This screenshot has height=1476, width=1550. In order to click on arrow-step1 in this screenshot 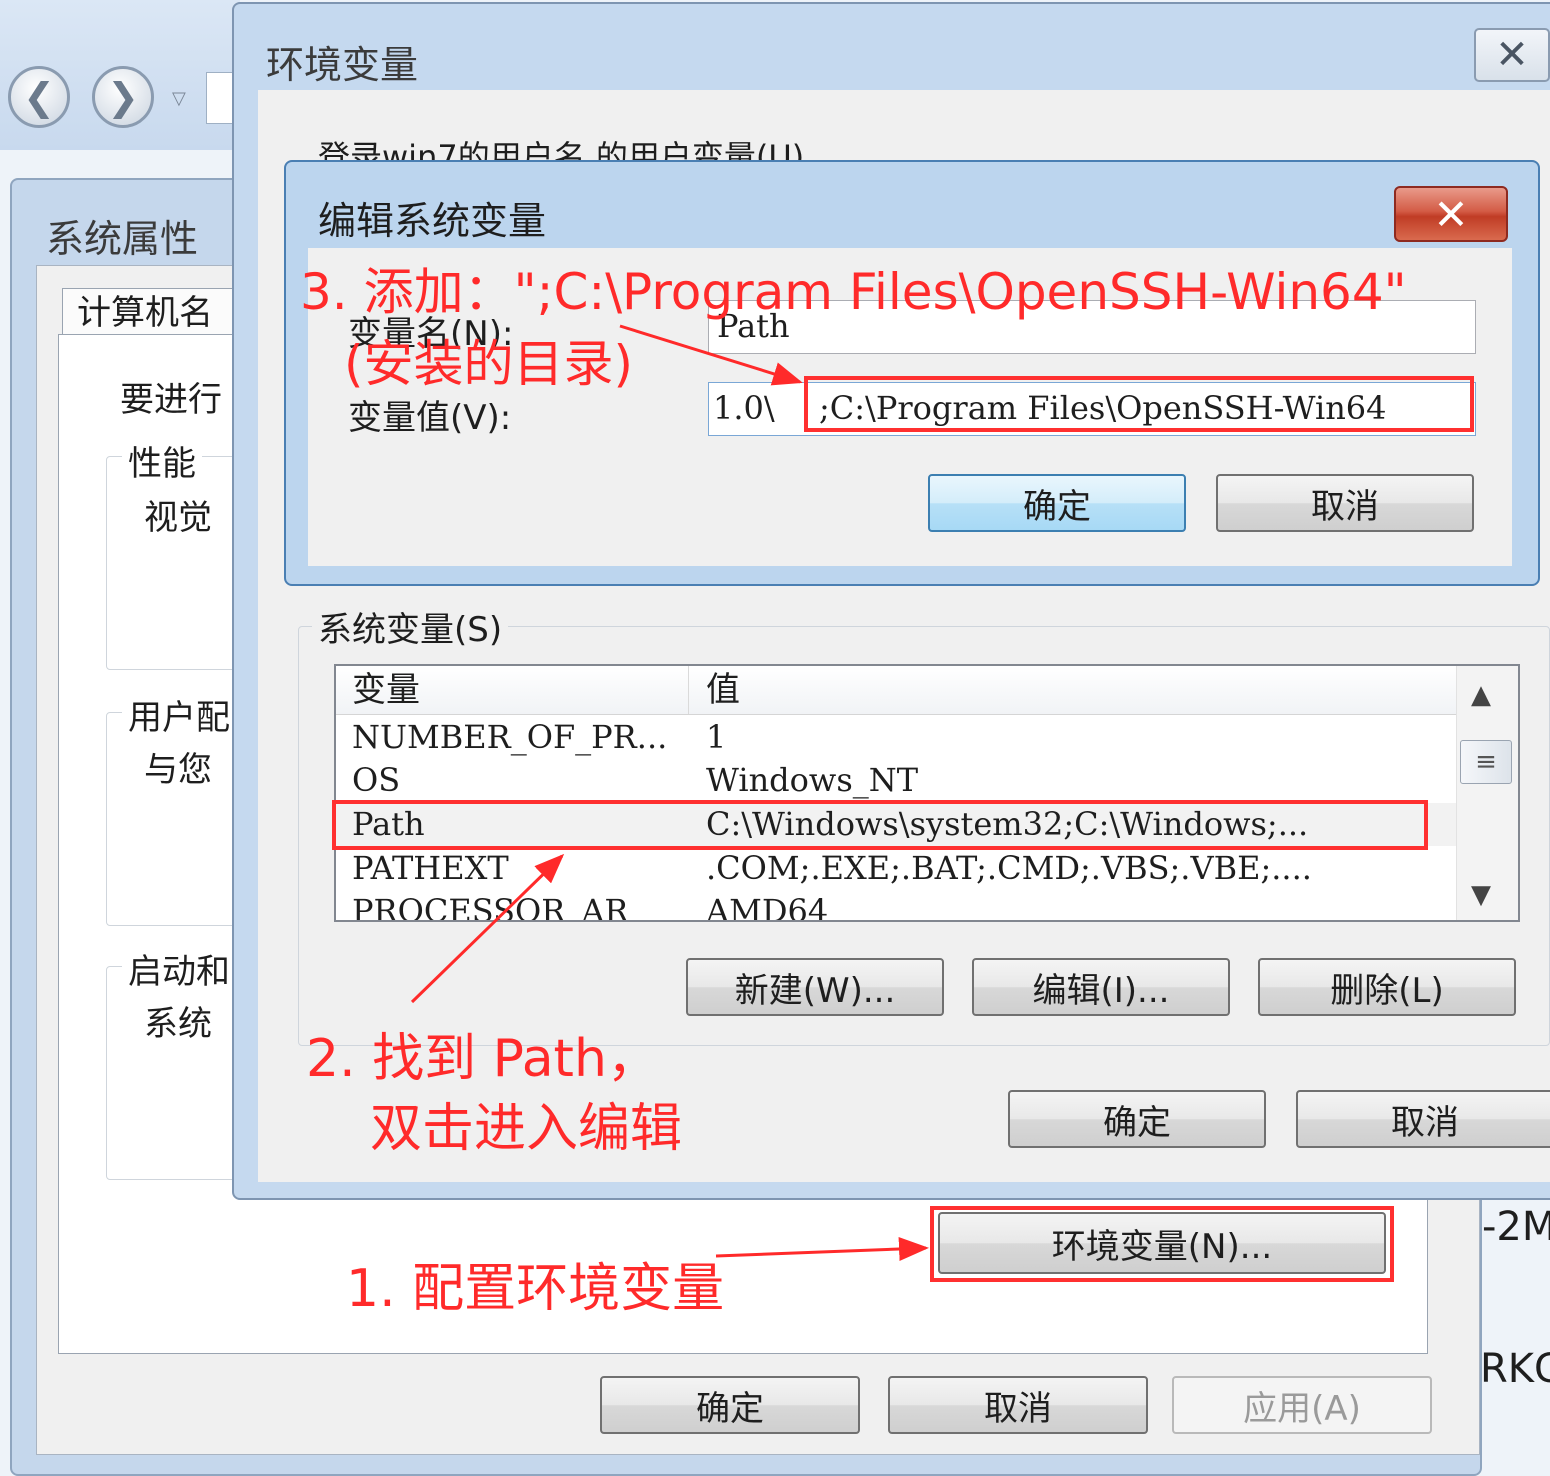, I will do `click(822, 1249)`.